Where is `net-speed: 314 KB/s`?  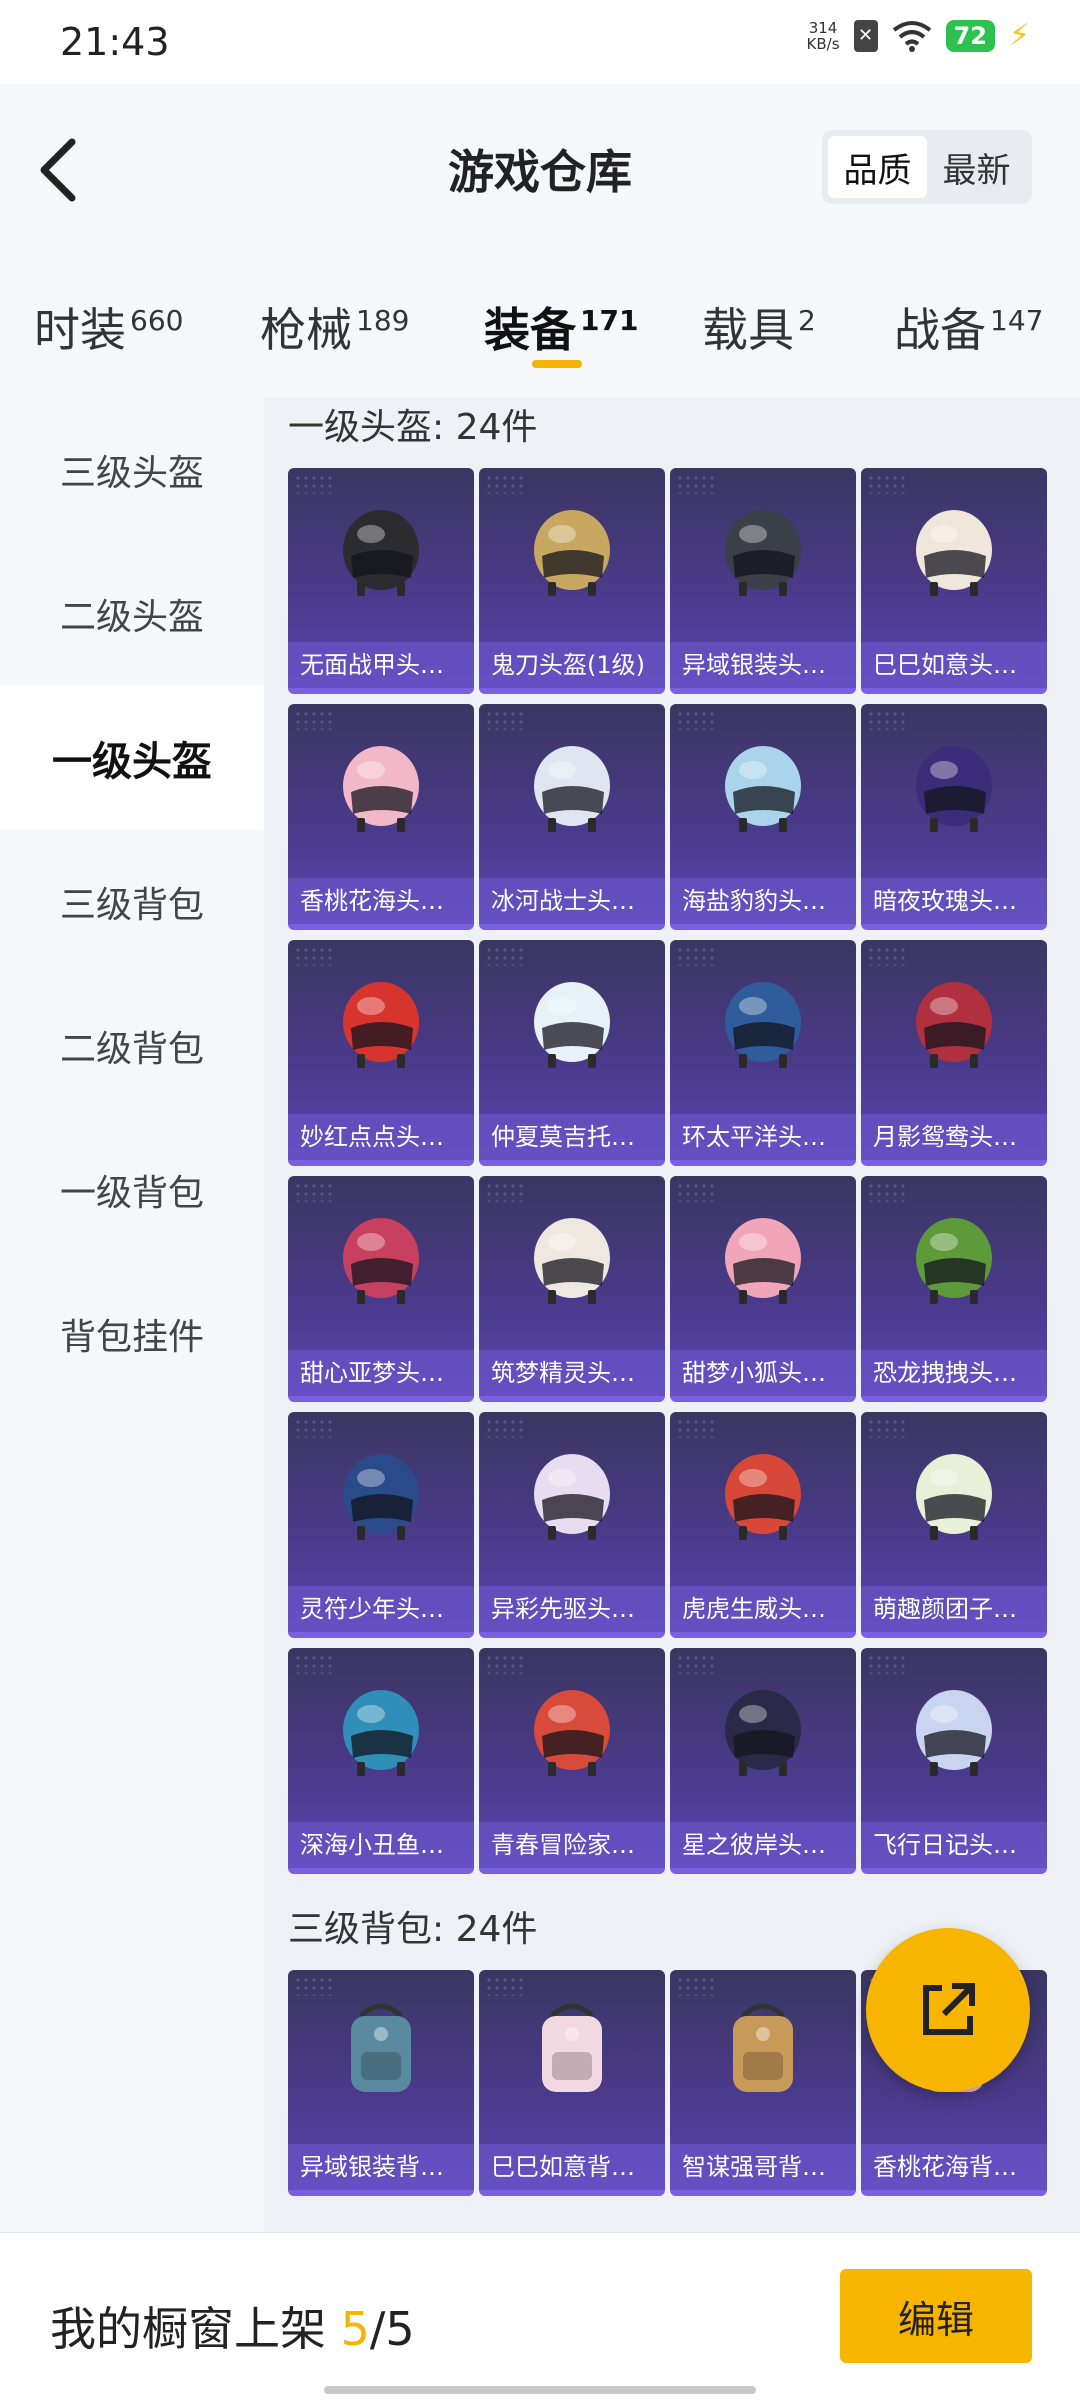
net-speed: 314 KB/s is located at coordinates (823, 36).